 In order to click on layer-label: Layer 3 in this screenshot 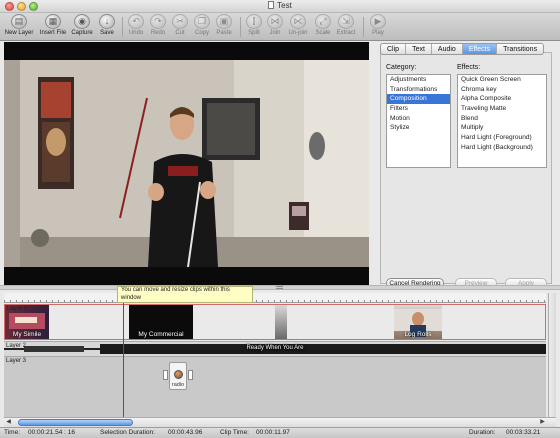, I will do `click(16, 361)`.